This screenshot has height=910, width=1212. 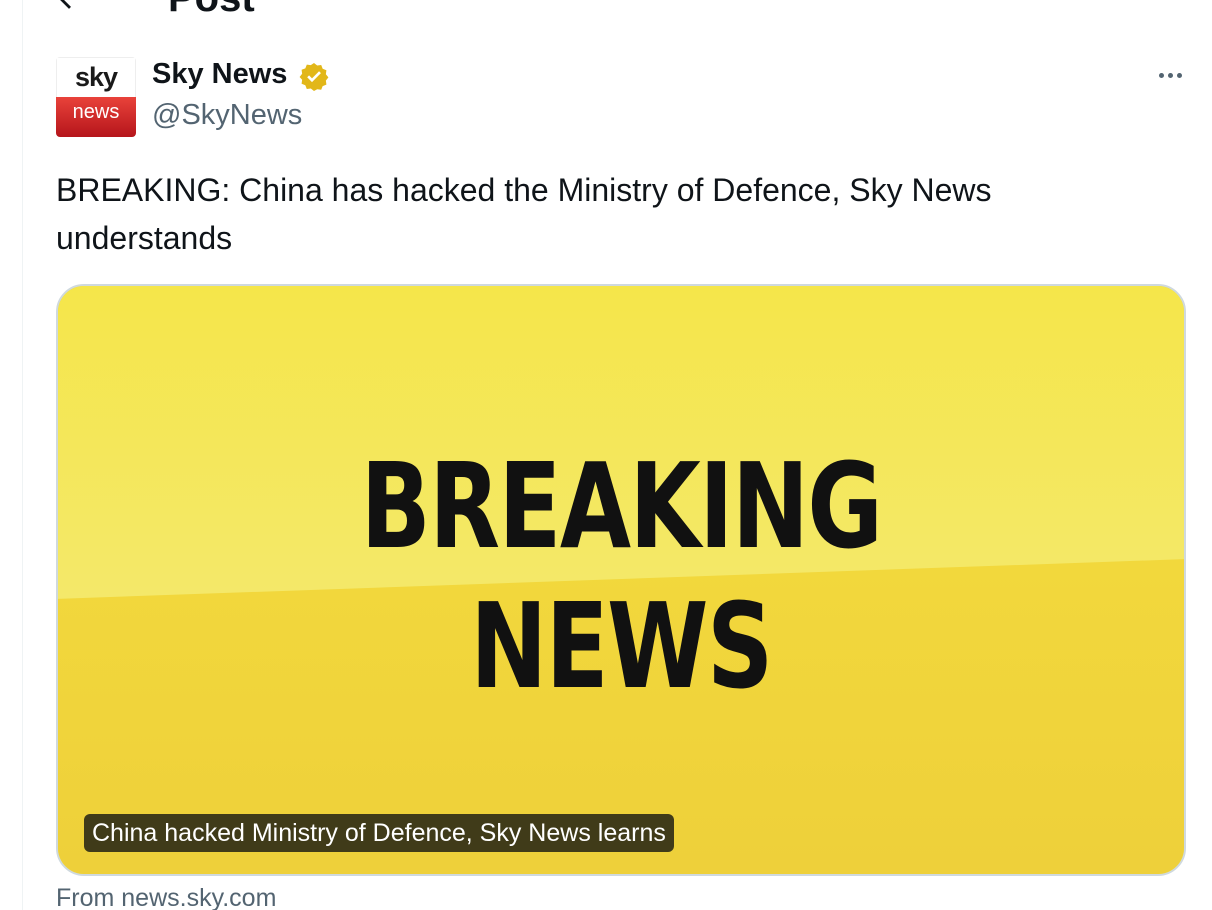 What do you see at coordinates (227, 115) in the screenshot?
I see `author-handle: @SkyNews` at bounding box center [227, 115].